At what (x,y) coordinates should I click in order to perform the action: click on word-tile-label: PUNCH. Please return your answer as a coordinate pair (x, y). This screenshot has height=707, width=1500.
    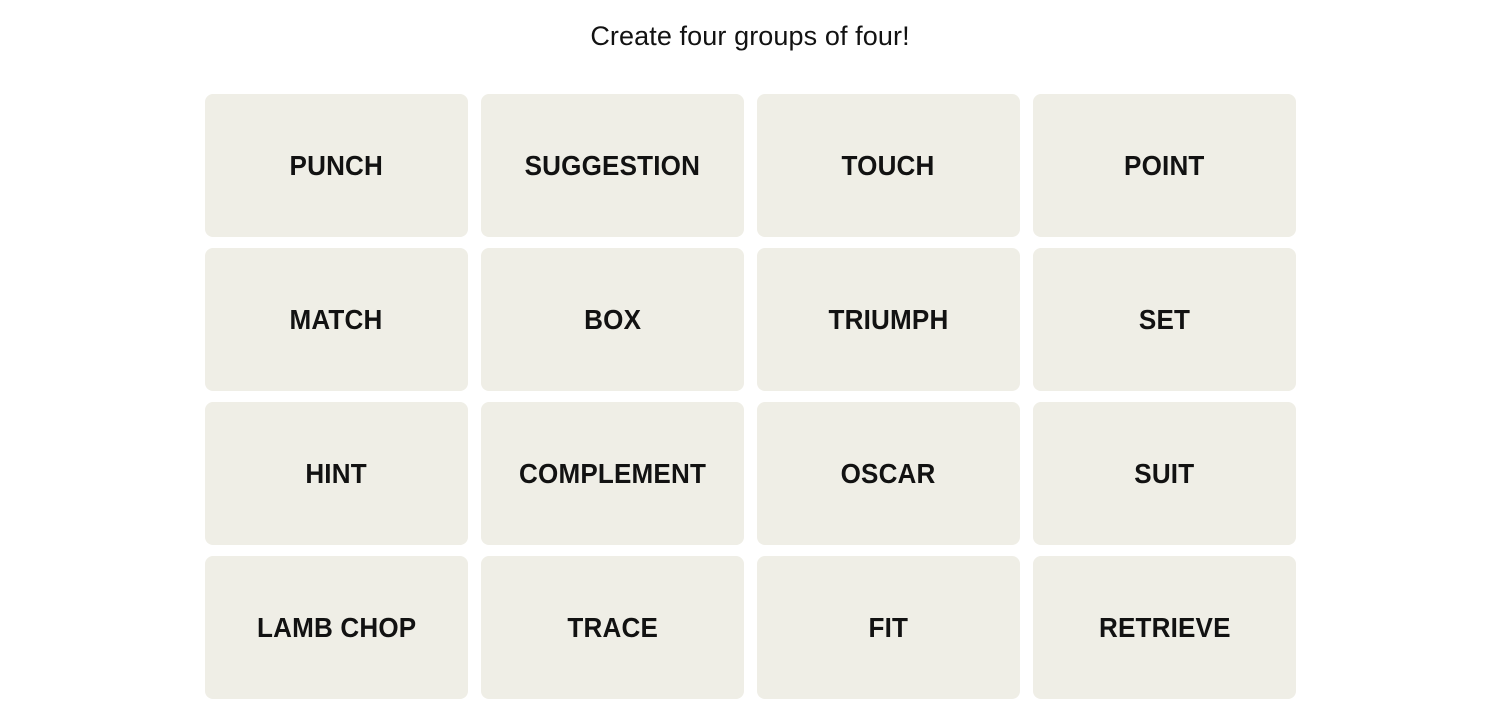
    Looking at the image, I should click on (336, 165).